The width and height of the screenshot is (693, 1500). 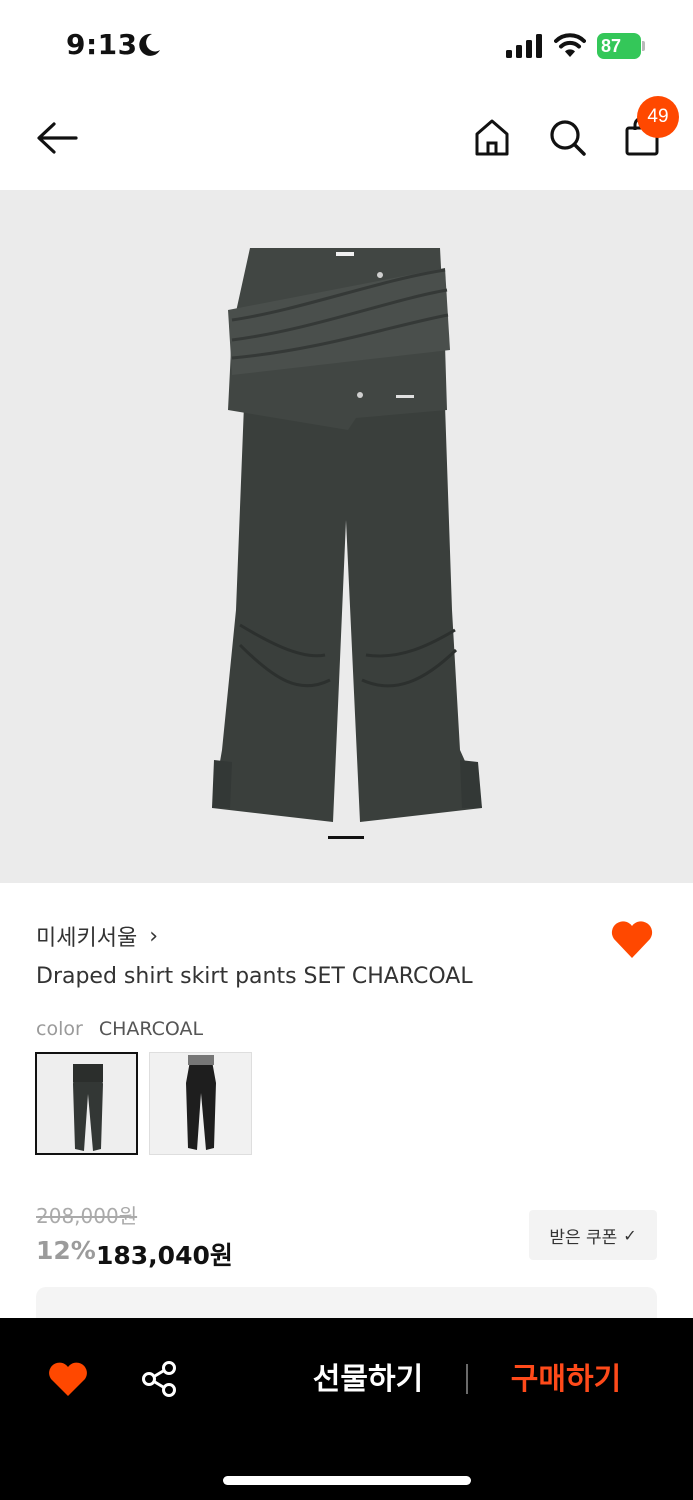 I want to click on status-time: 9:13, so click(x=102, y=44).